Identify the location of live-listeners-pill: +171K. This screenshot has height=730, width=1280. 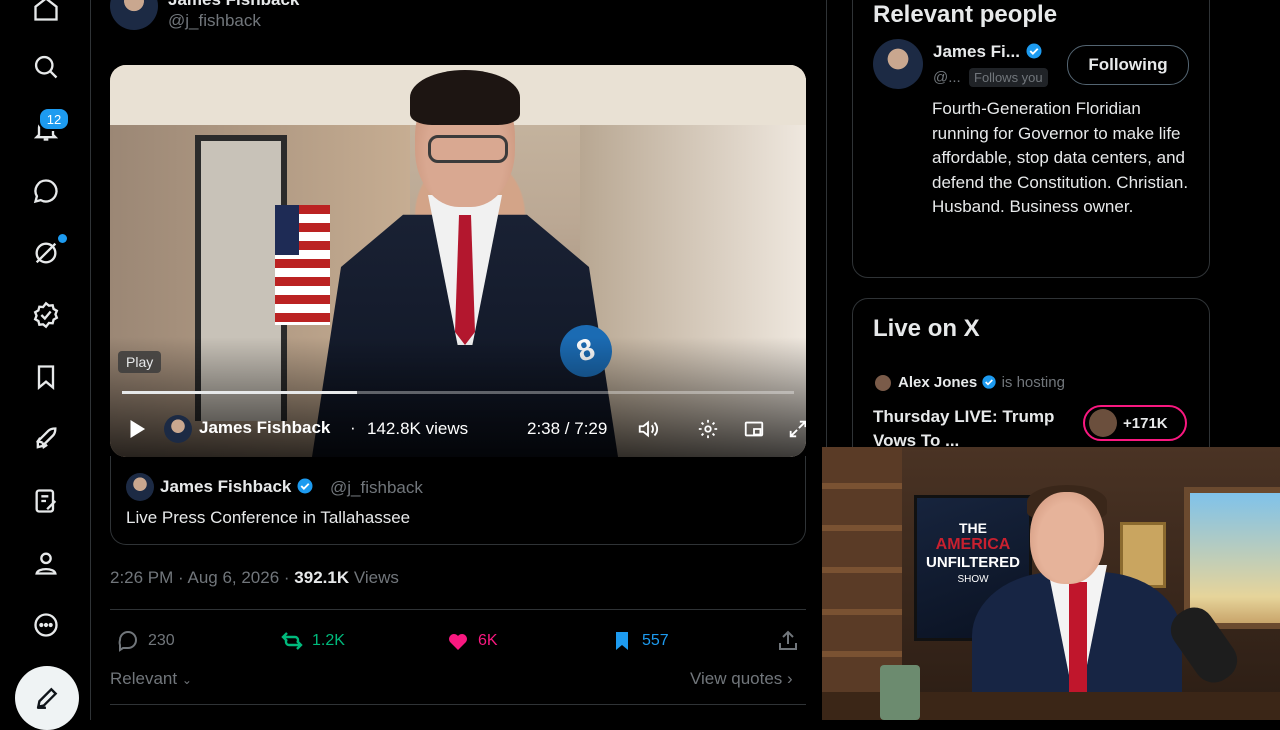
(1135, 423).